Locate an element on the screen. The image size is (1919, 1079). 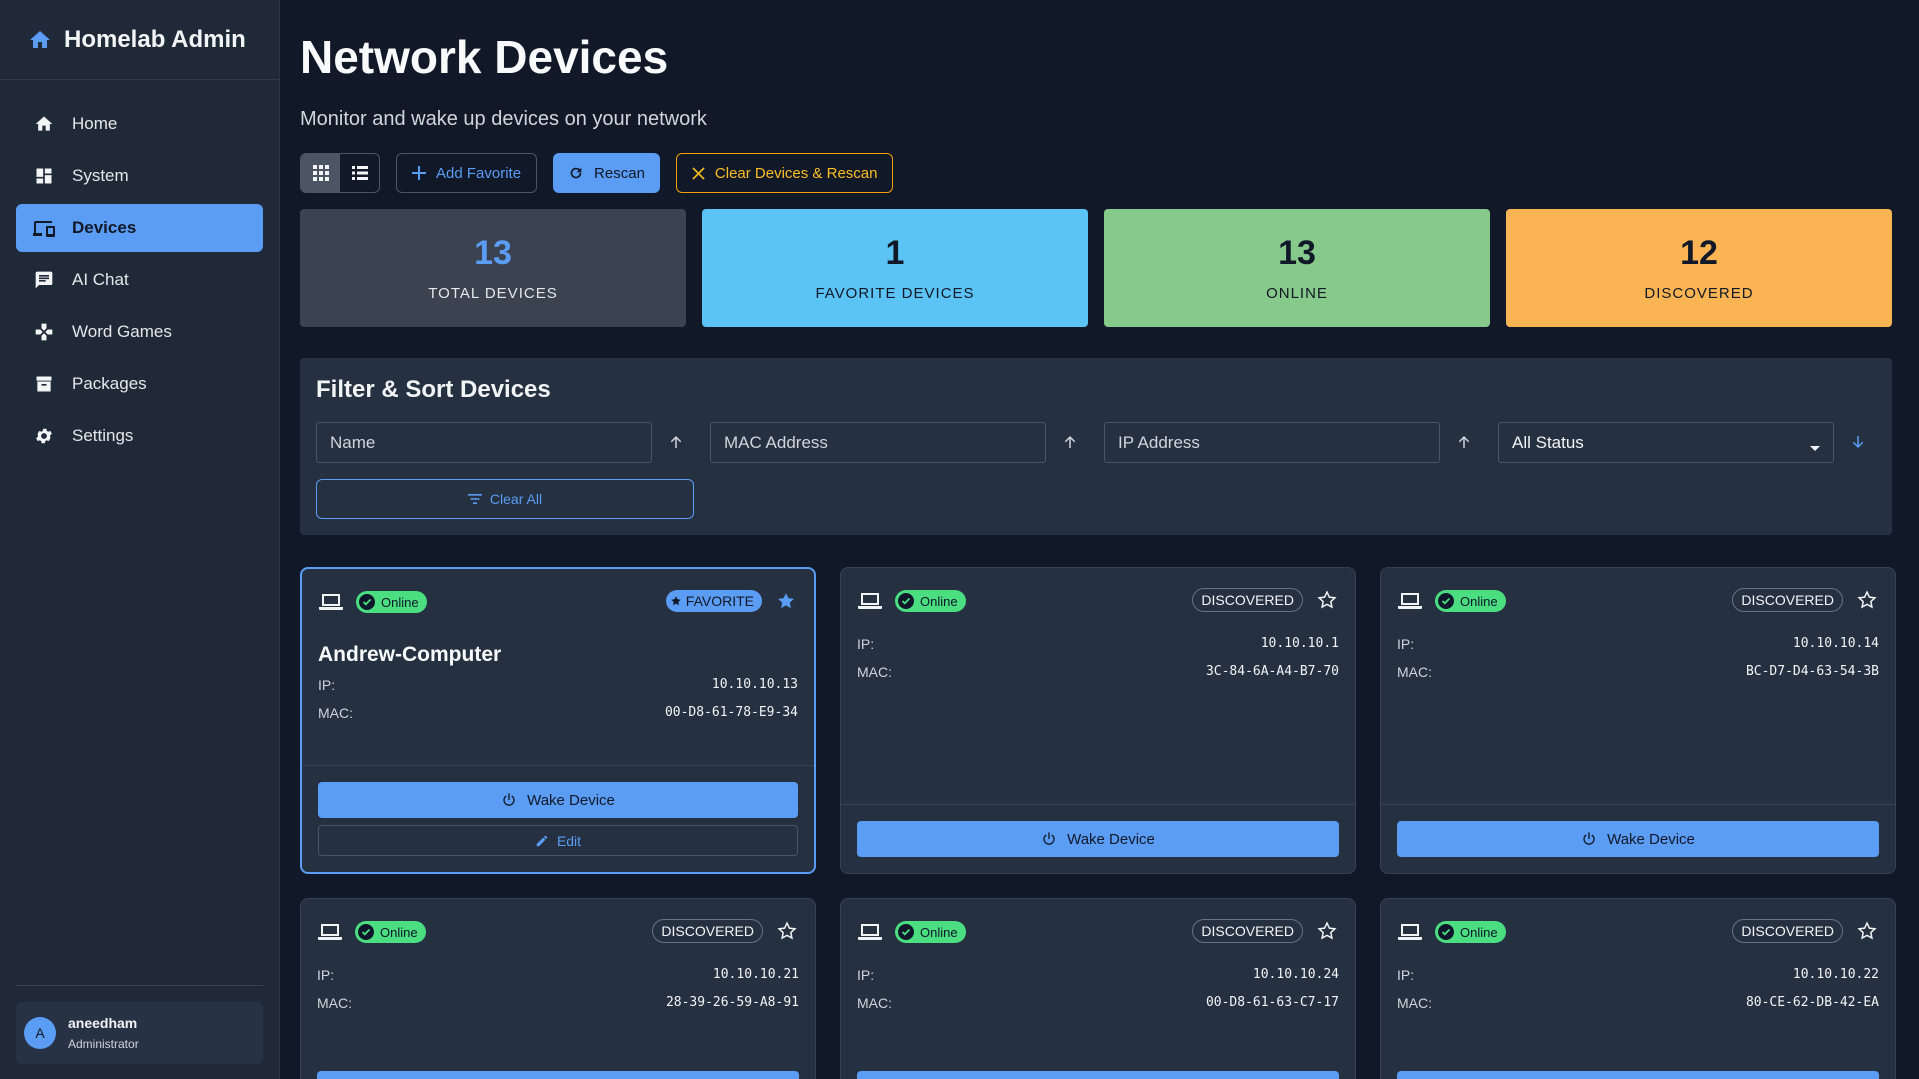
grid-icon is located at coordinates (321, 173).